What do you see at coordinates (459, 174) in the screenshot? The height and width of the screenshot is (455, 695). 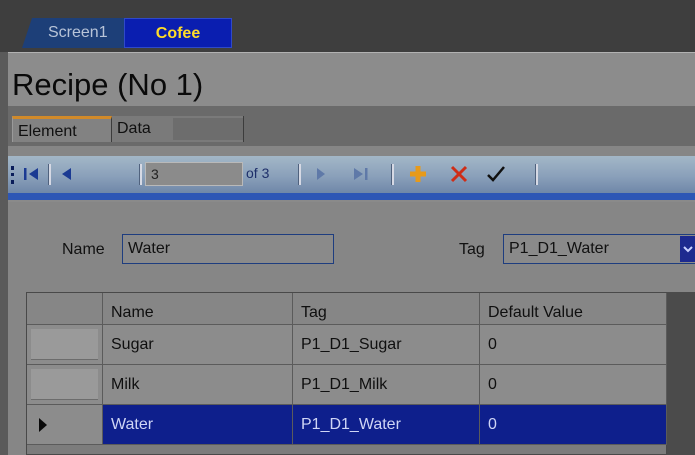 I see `delete-icon` at bounding box center [459, 174].